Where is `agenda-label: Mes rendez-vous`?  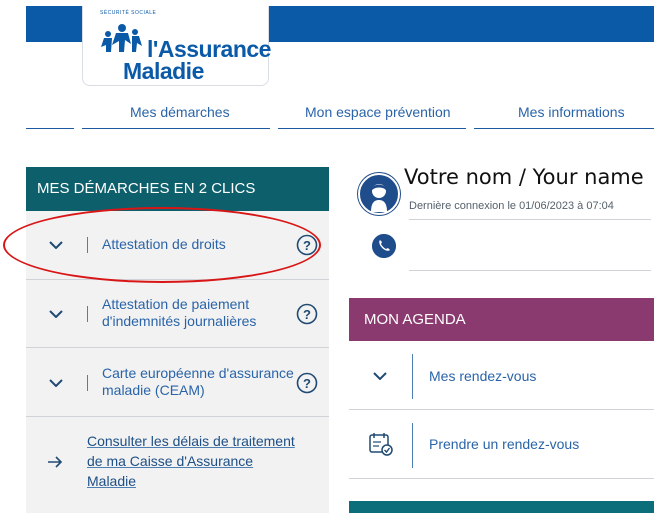
agenda-label: Mes rendez-vous is located at coordinates (483, 376).